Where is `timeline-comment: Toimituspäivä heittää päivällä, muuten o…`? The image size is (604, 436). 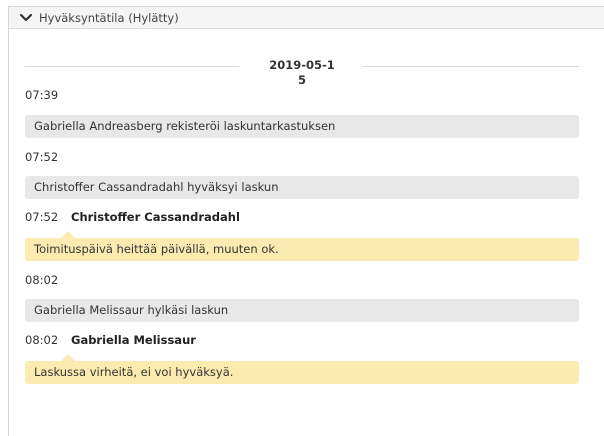
timeline-comment: Toimituspäivä heittää päivällä, muuten o… is located at coordinates (302, 246).